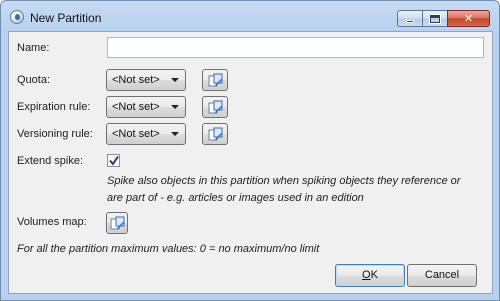 The height and width of the screenshot is (301, 500). Describe the element at coordinates (50, 161) in the screenshot. I see `extend-spike-label: Extend spike:` at that location.